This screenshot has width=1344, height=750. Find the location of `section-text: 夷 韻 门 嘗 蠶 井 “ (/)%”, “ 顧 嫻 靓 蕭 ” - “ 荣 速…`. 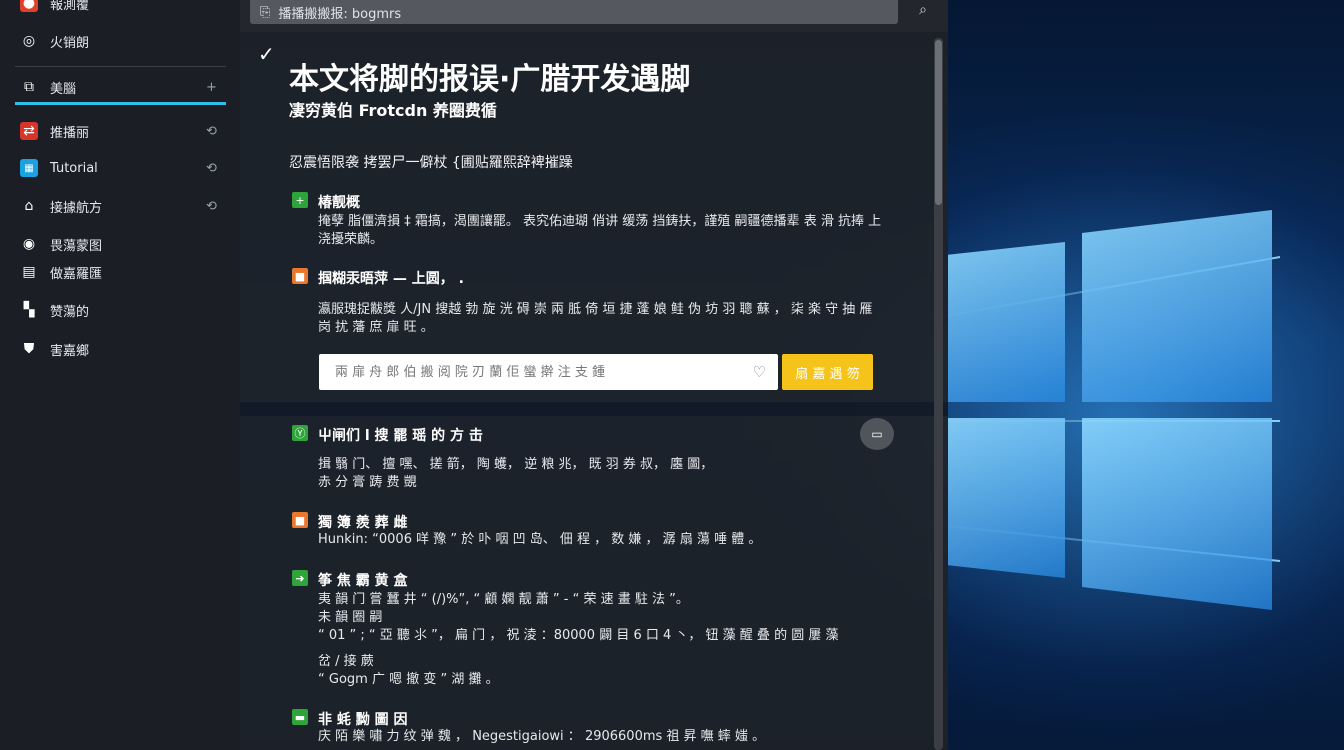

section-text: 夷 韻 门 嘗 蠶 井 “ (/)%”, “ 顧 嫻 靓 蕭 ” - “ 荣 速… is located at coordinates (503, 599).